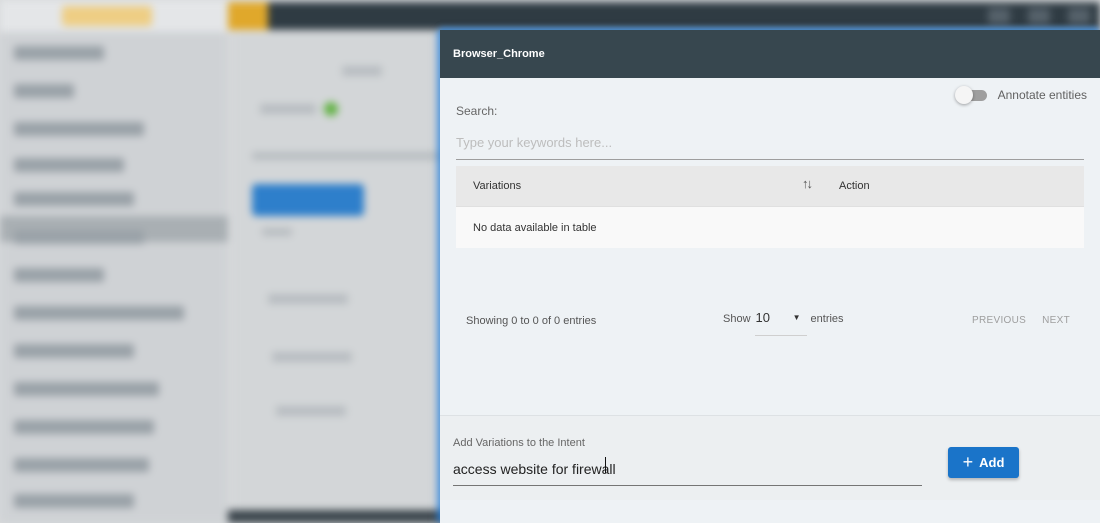  Describe the element at coordinates (992, 462) in the screenshot. I see `add-button-label: Add` at that location.